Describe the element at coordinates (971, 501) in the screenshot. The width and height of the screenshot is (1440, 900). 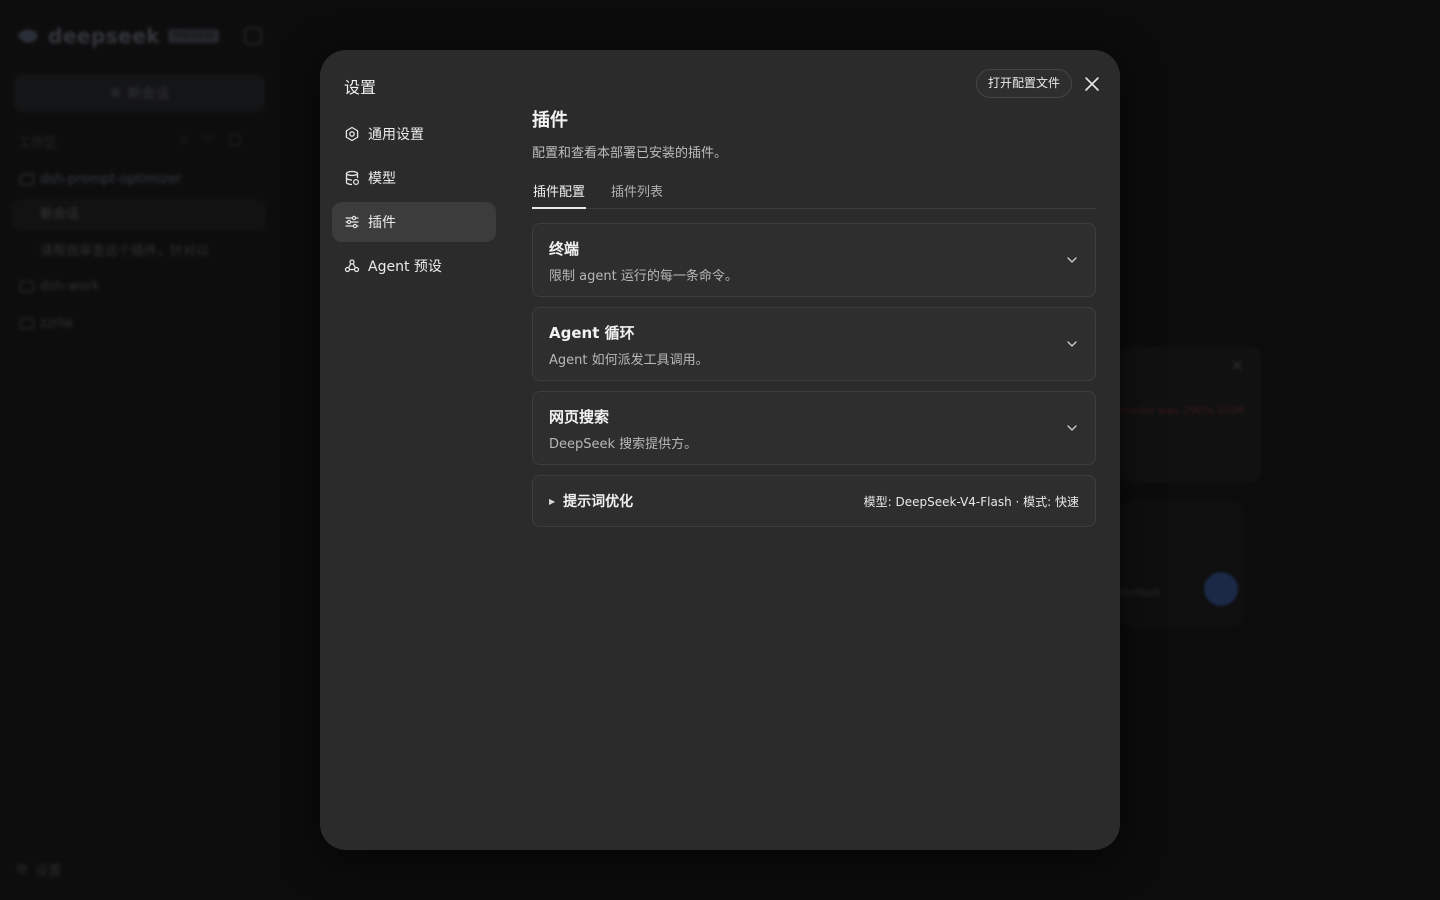
I see `panel-meta: 模型: DeepSeek-V4-Flash · 模式: 快速` at that location.